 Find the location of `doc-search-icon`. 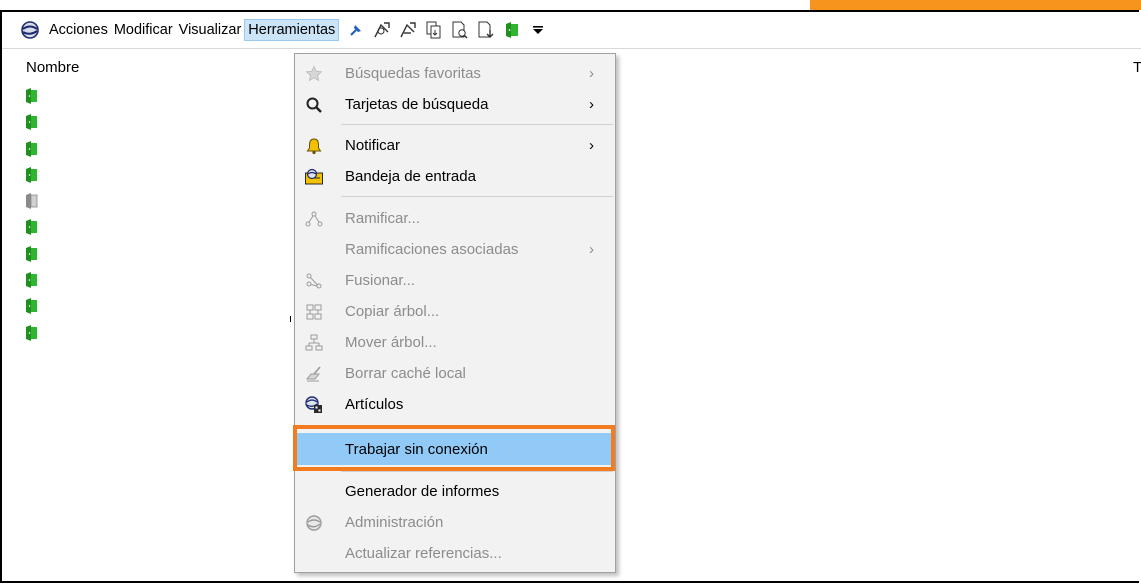

doc-search-icon is located at coordinates (460, 30).